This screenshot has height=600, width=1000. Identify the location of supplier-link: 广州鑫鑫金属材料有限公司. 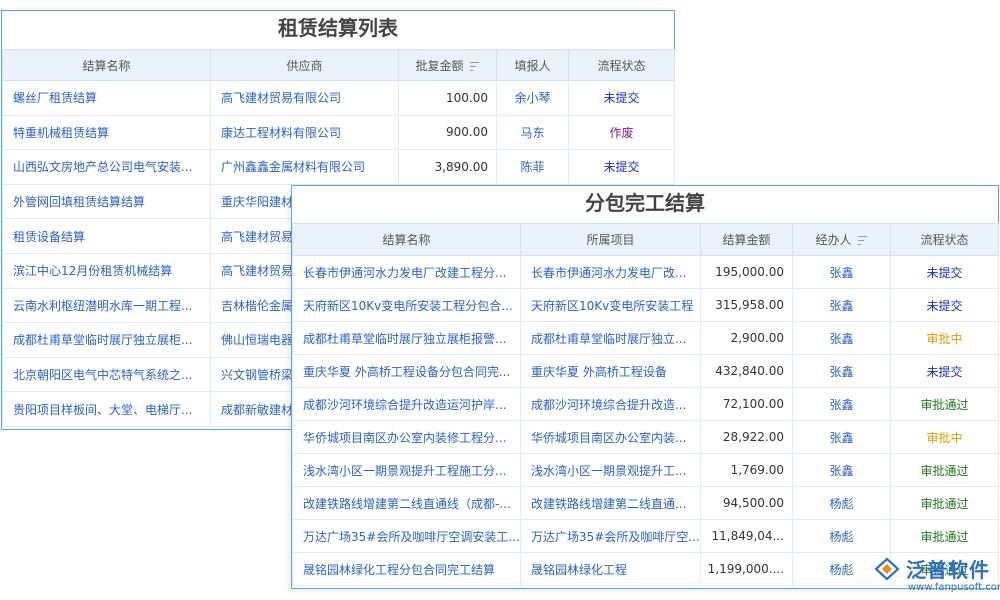
(305, 167).